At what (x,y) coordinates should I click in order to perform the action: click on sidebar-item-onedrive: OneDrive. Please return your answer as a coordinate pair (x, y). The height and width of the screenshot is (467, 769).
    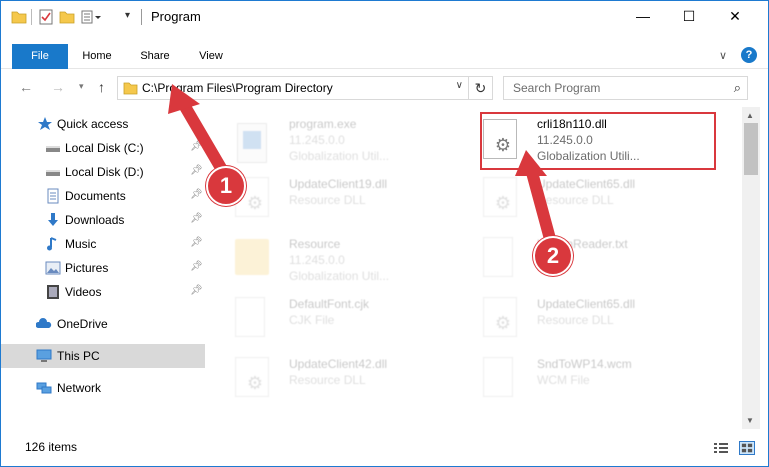
    Looking at the image, I should click on (103, 324).